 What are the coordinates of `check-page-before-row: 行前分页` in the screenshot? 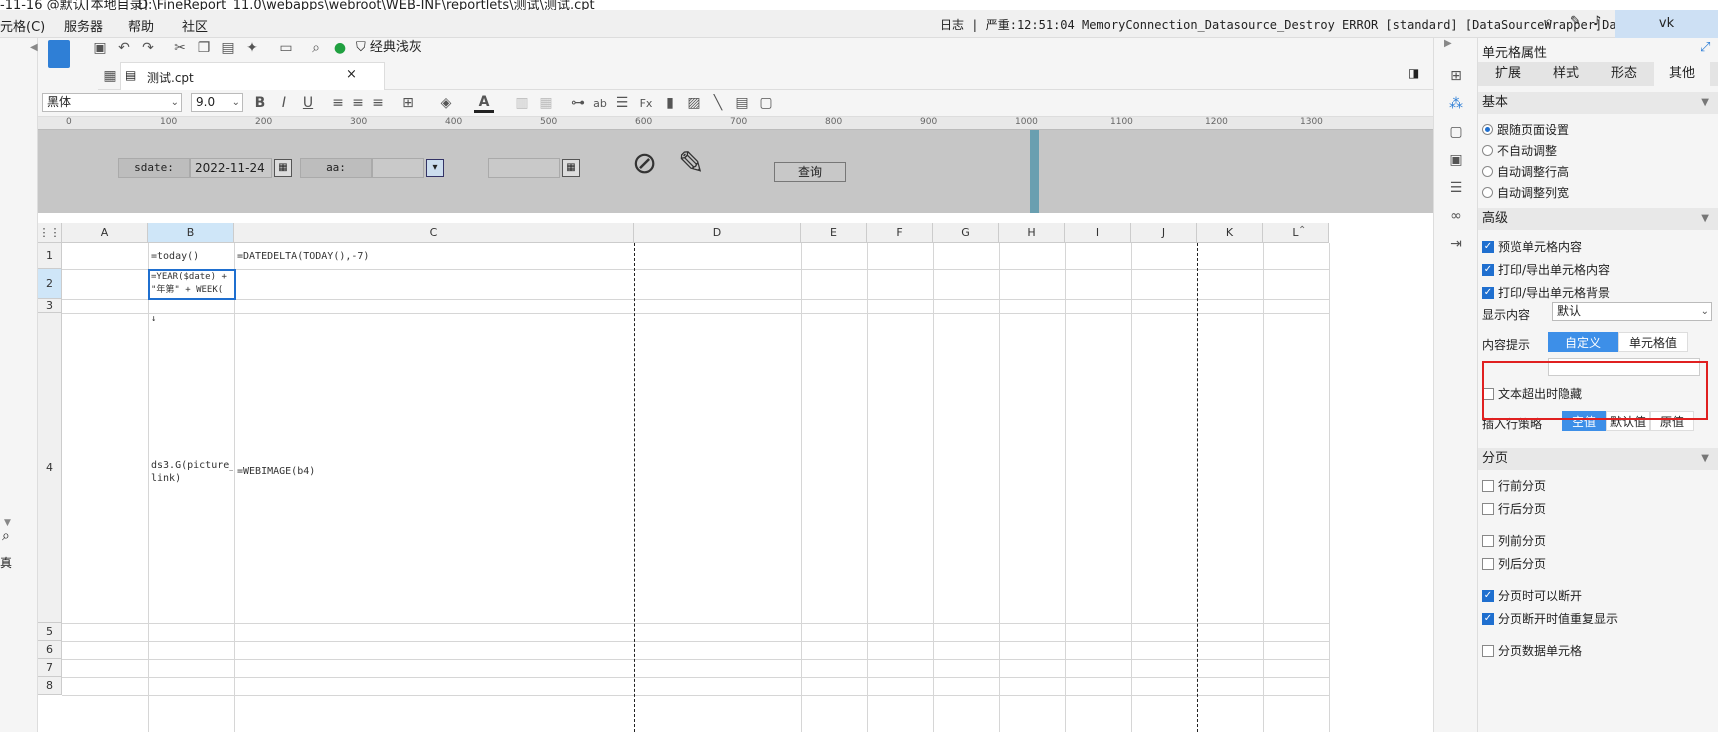 It's located at (1514, 485).